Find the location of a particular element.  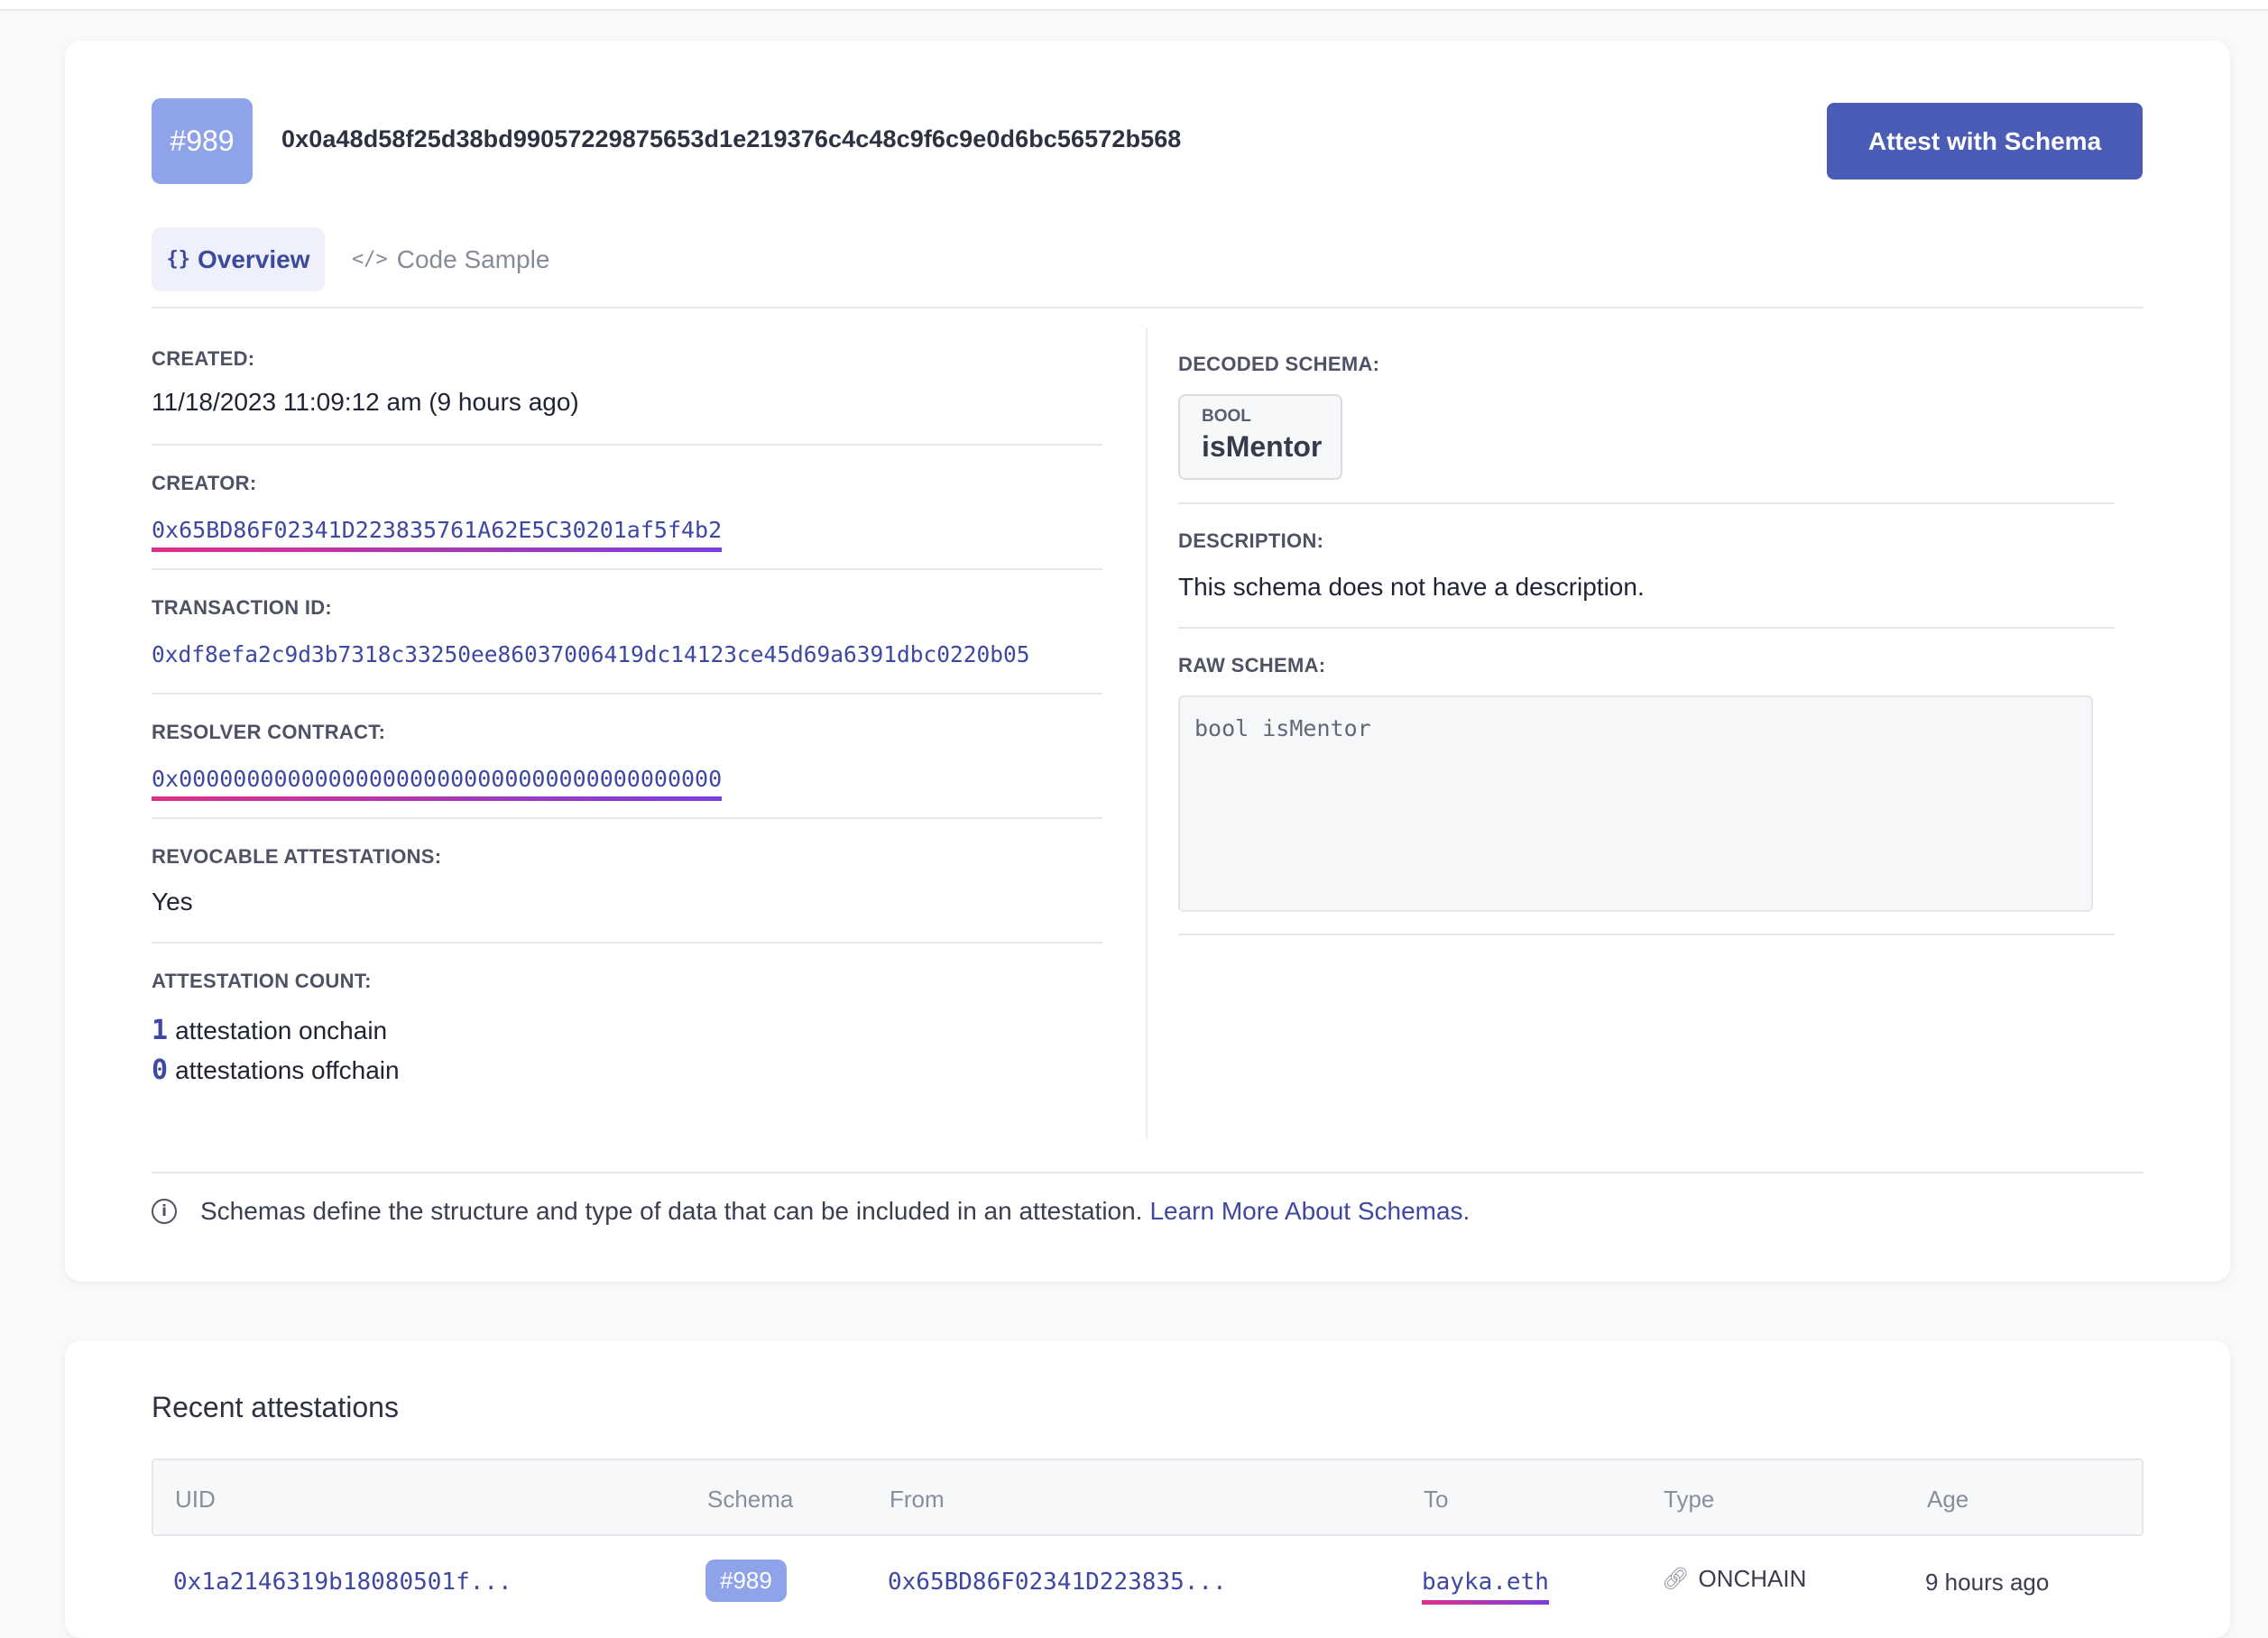

braces-icon: {} is located at coordinates (178, 259).